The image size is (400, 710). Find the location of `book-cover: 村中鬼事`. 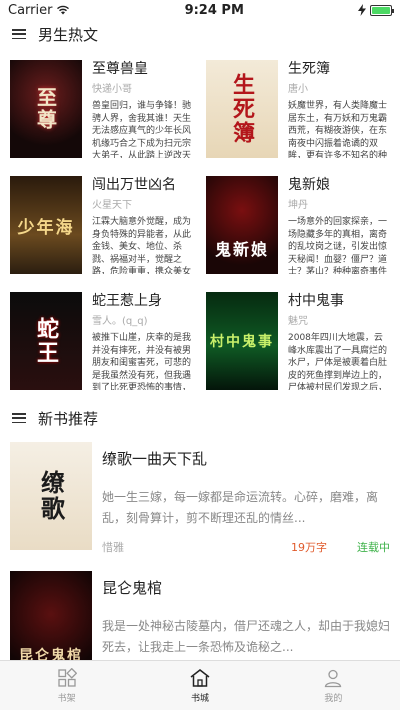

book-cover: 村中鬼事 is located at coordinates (242, 341).